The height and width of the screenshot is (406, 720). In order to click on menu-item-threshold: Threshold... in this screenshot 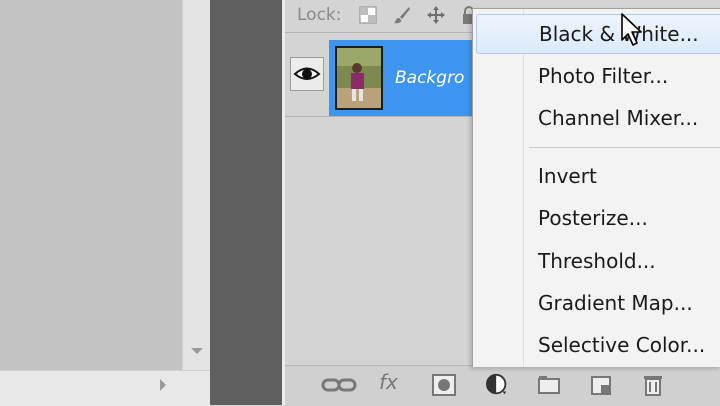, I will do `click(596, 261)`.